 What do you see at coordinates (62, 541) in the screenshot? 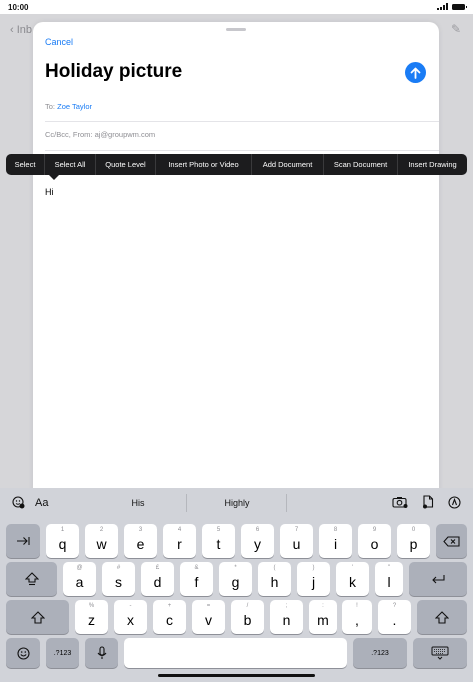
I see `key-q: 1q` at bounding box center [62, 541].